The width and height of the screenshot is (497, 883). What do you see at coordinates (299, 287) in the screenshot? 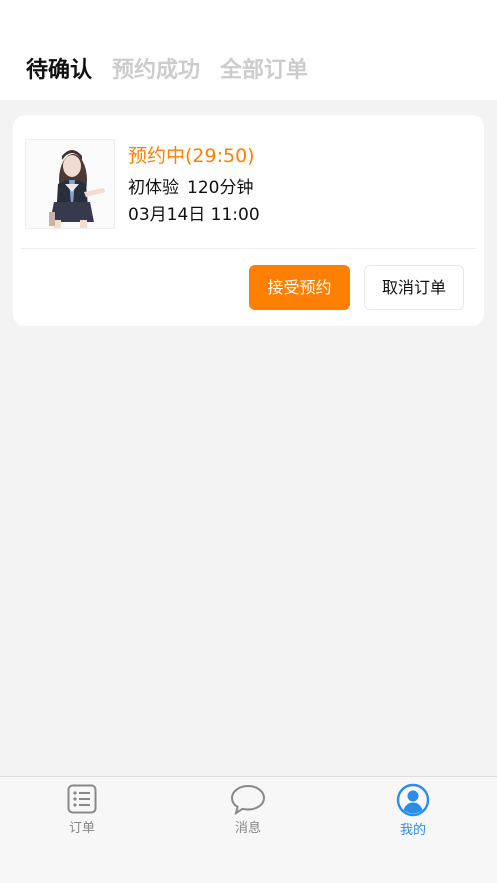
I see `accept-booking-button: 接受预约` at bounding box center [299, 287].